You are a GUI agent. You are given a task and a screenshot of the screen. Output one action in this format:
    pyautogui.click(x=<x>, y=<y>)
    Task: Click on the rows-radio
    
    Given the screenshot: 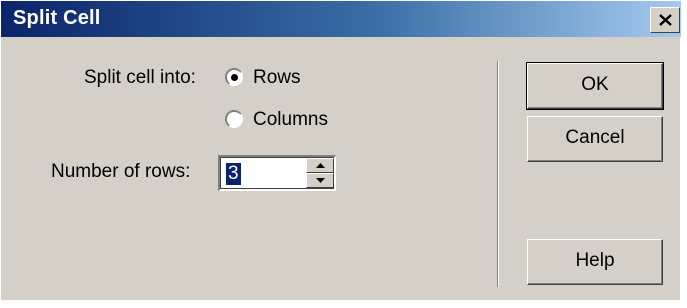 What is the action you would take?
    pyautogui.click(x=234, y=77)
    